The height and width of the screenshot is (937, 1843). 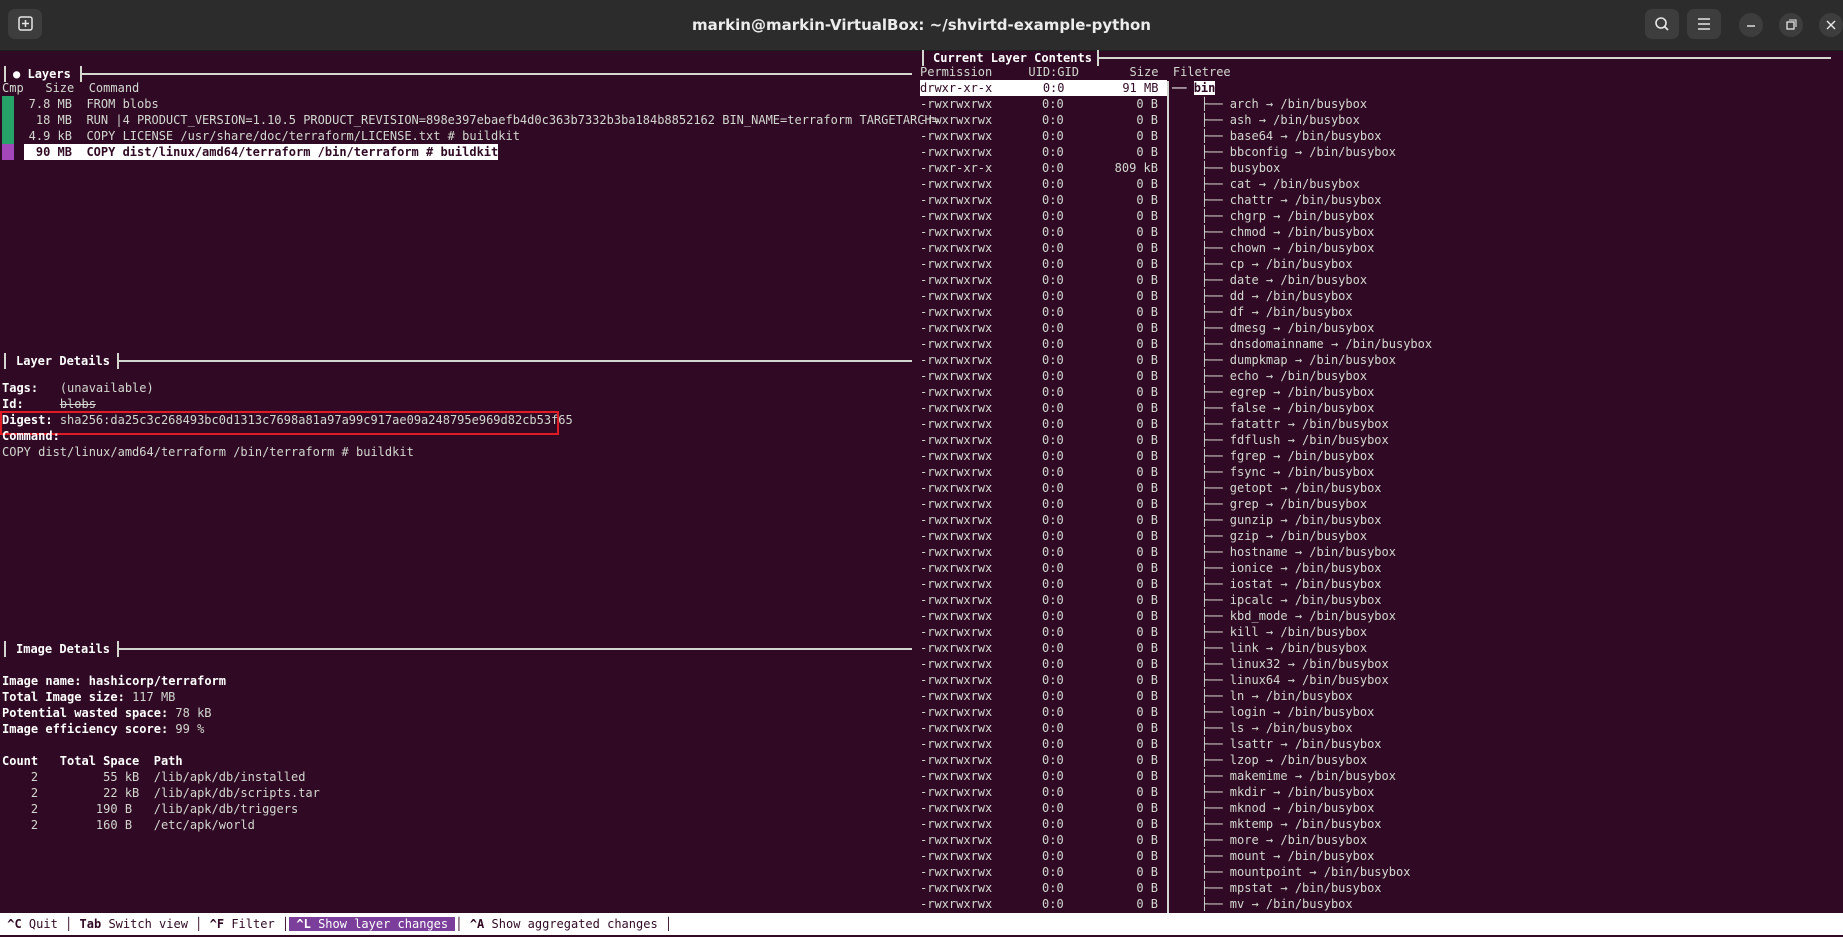 What do you see at coordinates (1291, 872) in the screenshot?
I see `filetree-entry: ├── mountpoint → /bin/busybox` at bounding box center [1291, 872].